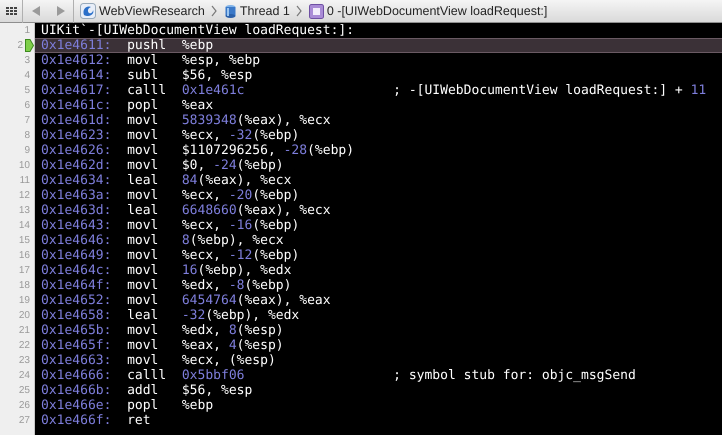 Image resolution: width=722 pixels, height=435 pixels. Describe the element at coordinates (76, 345) in the screenshot. I see `address: 0x1e465f:` at that location.